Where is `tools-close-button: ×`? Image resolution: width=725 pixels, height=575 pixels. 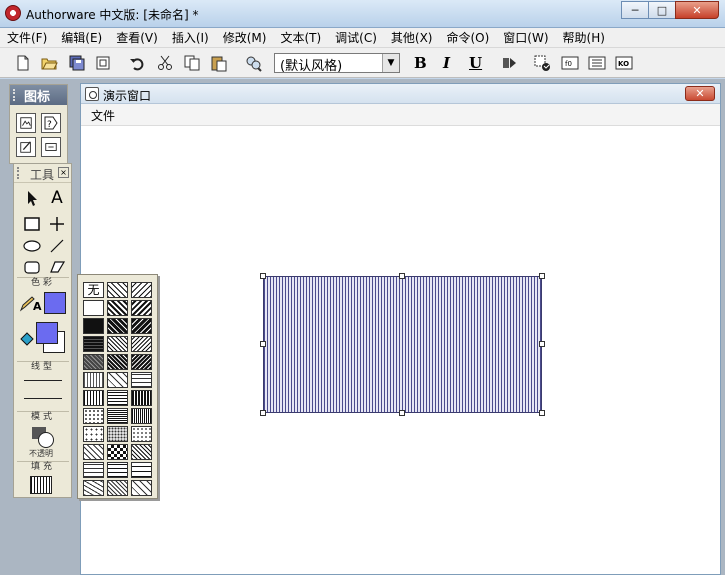
tools-close-button: × is located at coordinates (63, 172).